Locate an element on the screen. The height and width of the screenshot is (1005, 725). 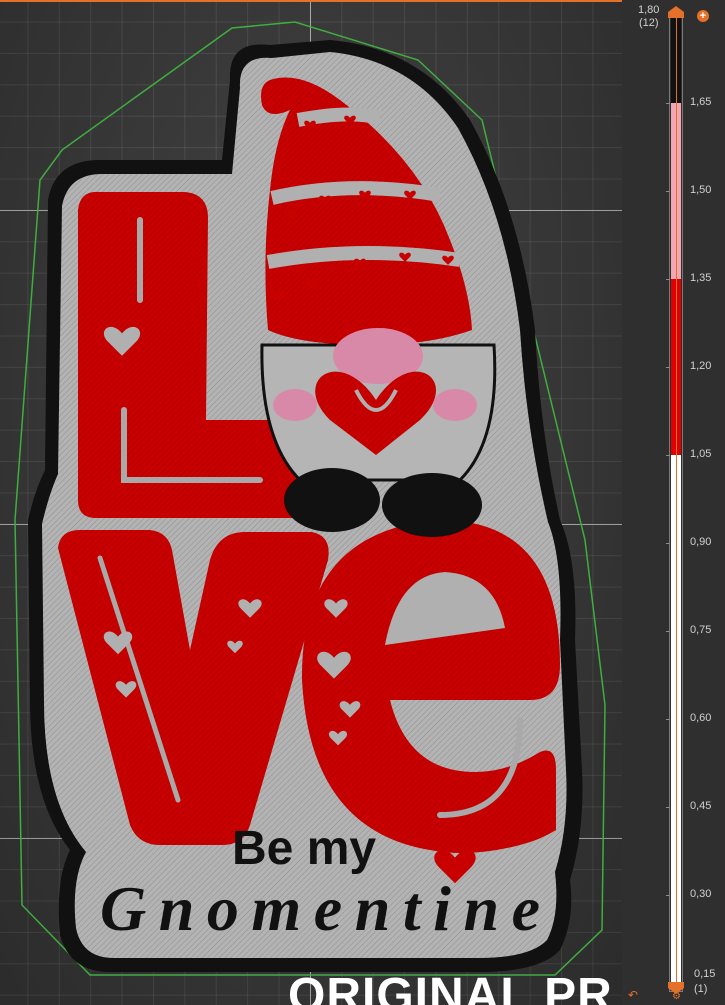
watermark-text: ORIGINAL PR is located at coordinates (450, 987).